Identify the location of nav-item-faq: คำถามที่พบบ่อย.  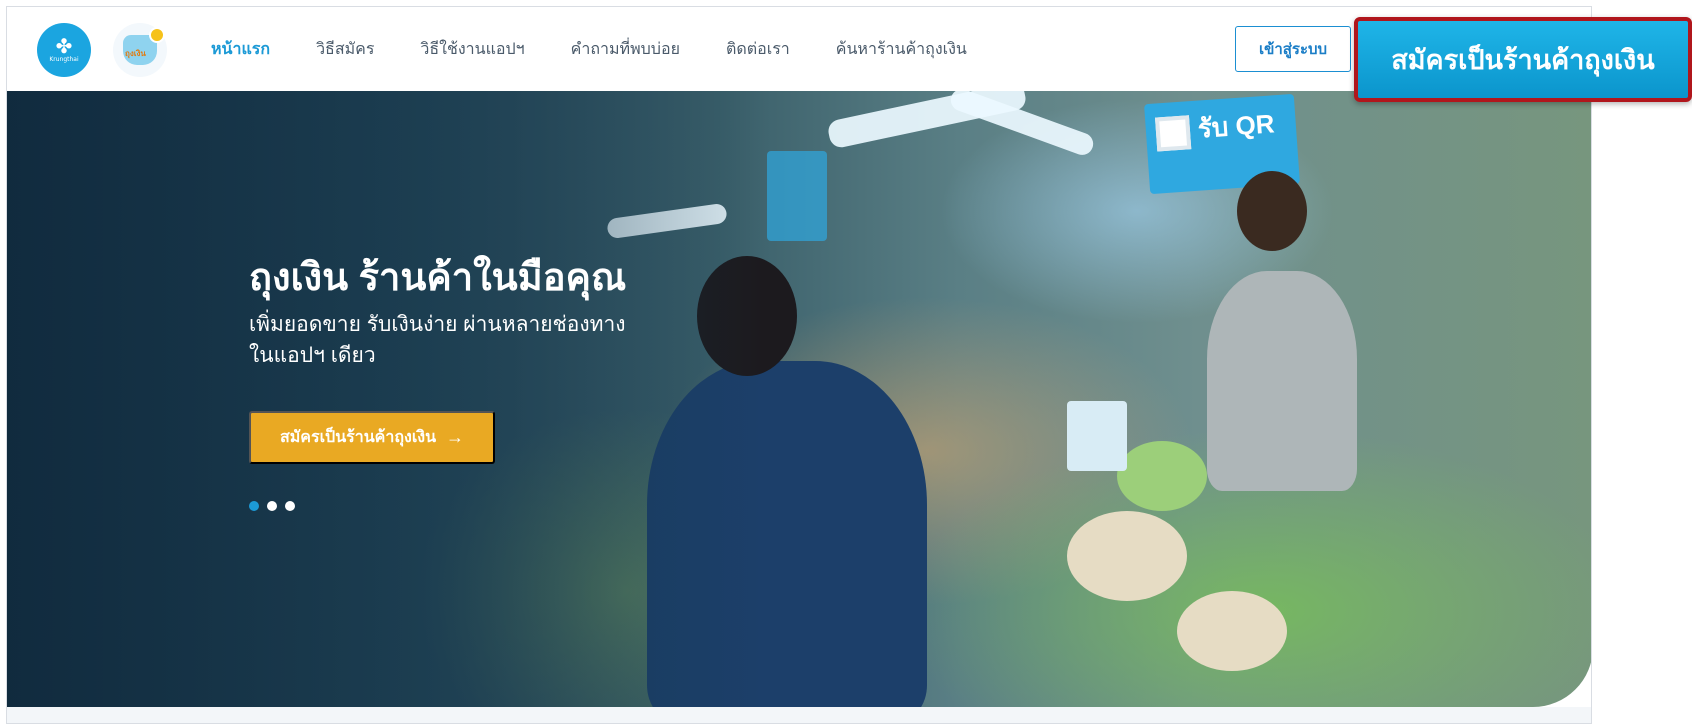
(625, 49).